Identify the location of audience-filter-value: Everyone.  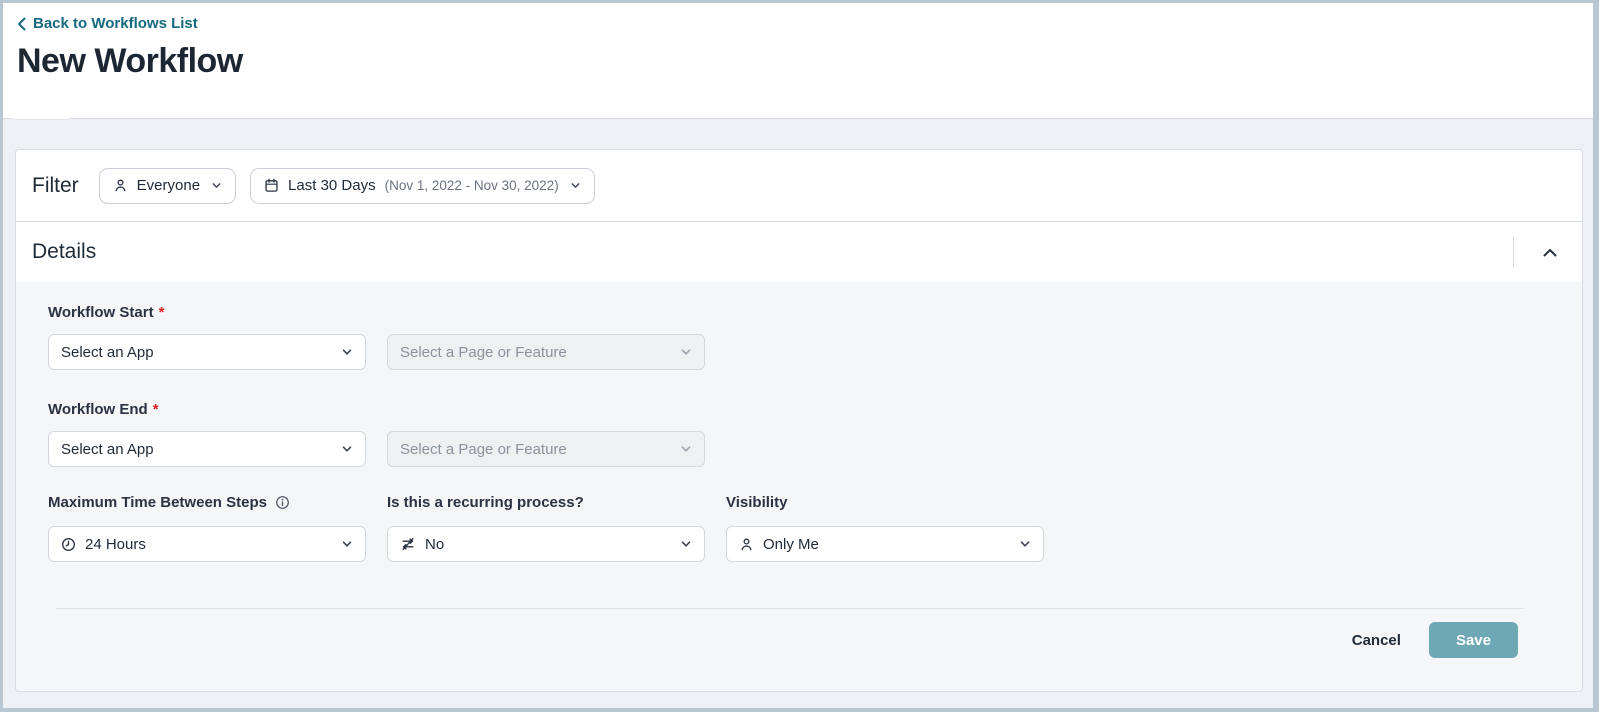
(168, 185).